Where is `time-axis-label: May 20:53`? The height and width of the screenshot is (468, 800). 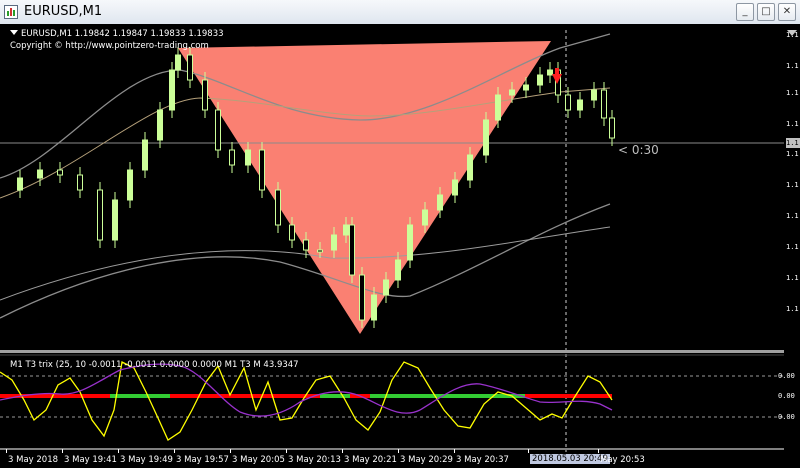 time-axis-label: May 20:53 is located at coordinates (622, 460).